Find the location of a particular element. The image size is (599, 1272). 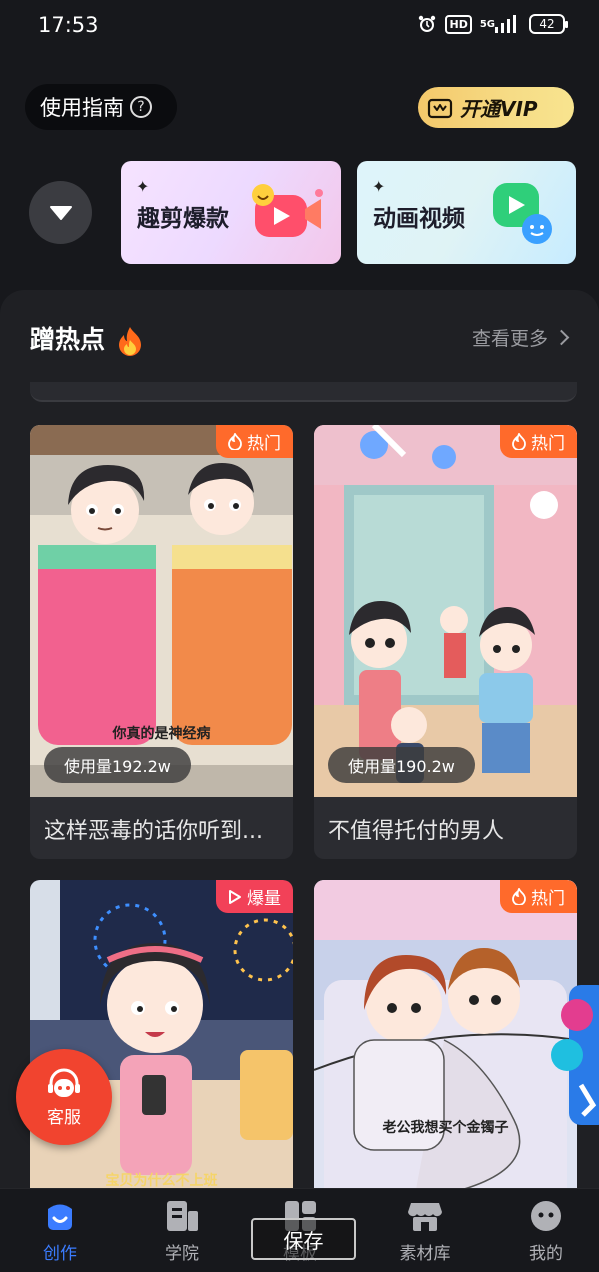

template-thumbnail: 你真的是神经病 is located at coordinates (161, 611).